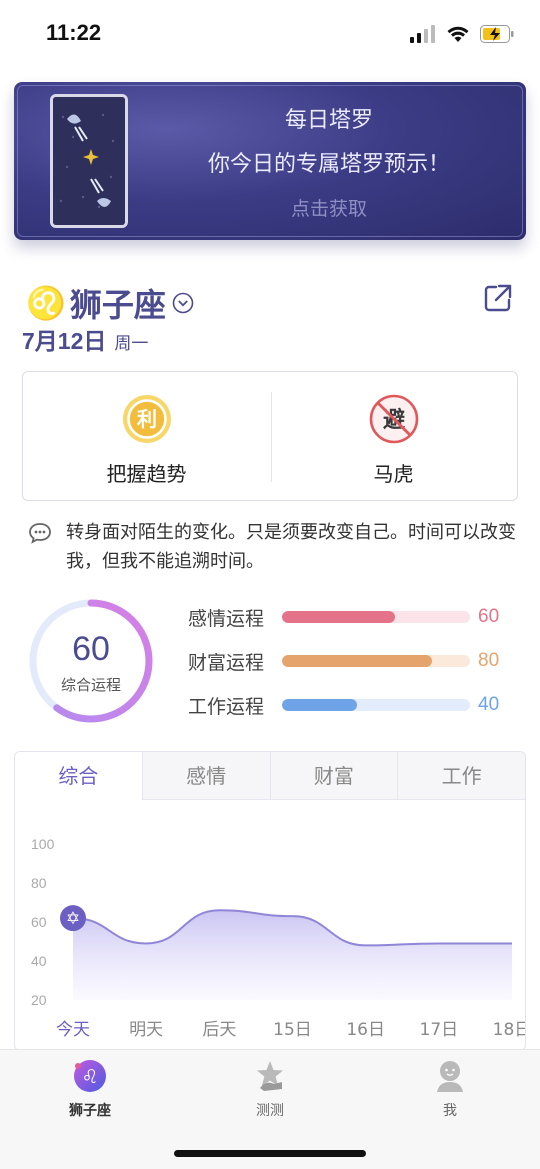 Image resolution: width=540 pixels, height=1169 pixels. Describe the element at coordinates (146, 1030) in the screenshot. I see `x-tick-label: 明天` at that location.